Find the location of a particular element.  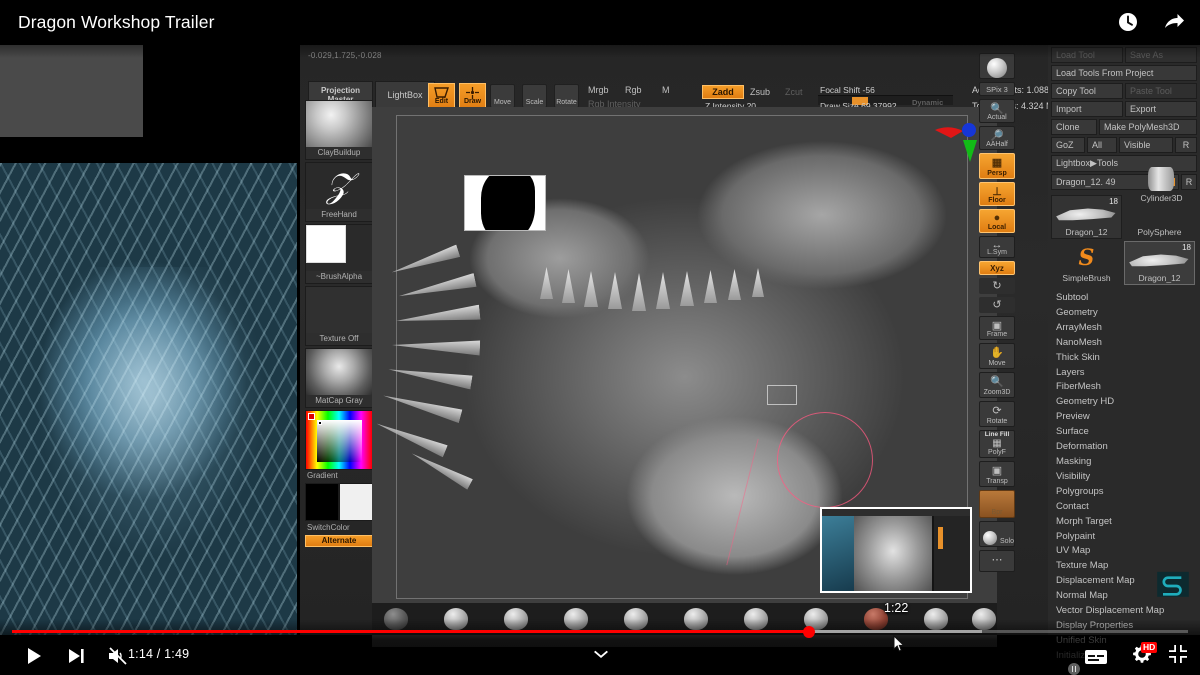

goz-r-button: R is located at coordinates (1186, 145).